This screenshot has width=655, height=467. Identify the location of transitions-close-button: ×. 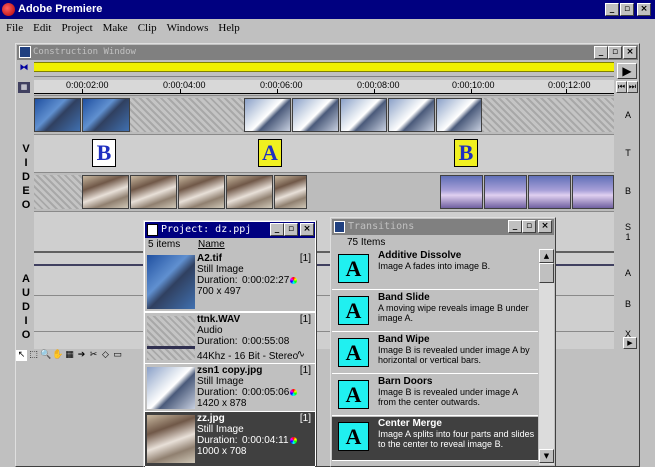
(545, 226).